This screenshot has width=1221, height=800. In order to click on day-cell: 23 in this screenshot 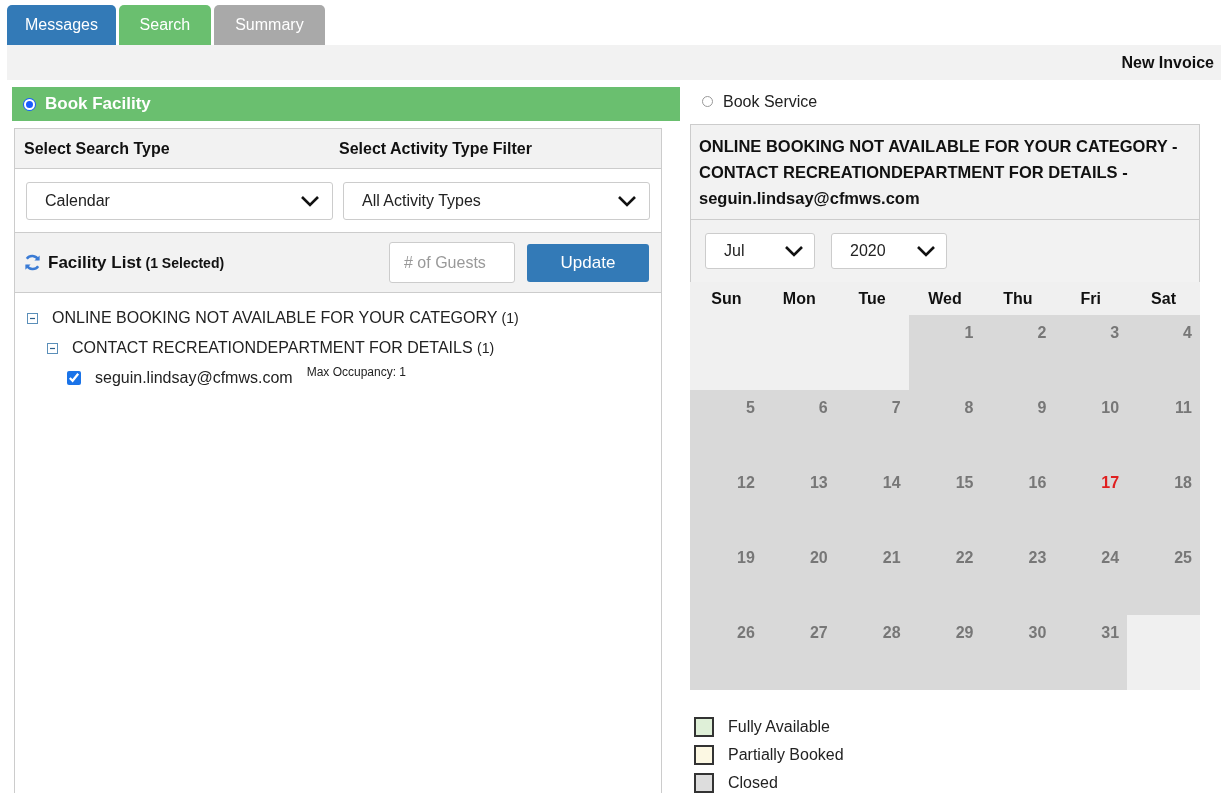, I will do `click(1018, 577)`.